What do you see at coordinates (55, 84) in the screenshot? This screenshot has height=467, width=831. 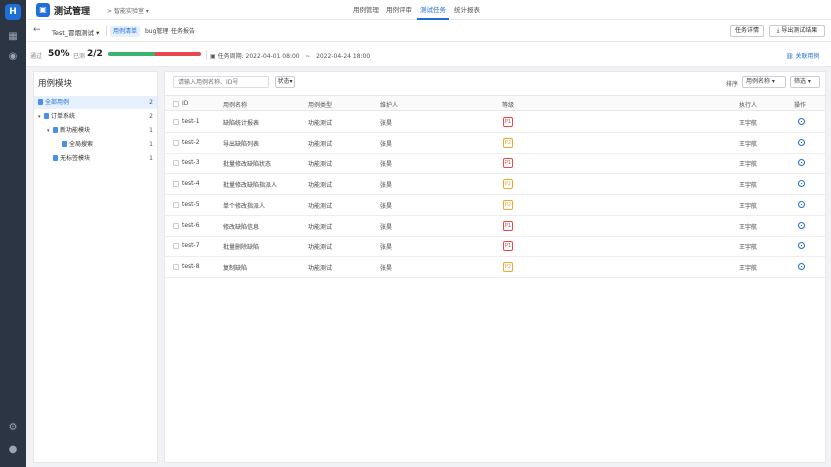 I see `module-tree-title: 用例模块` at bounding box center [55, 84].